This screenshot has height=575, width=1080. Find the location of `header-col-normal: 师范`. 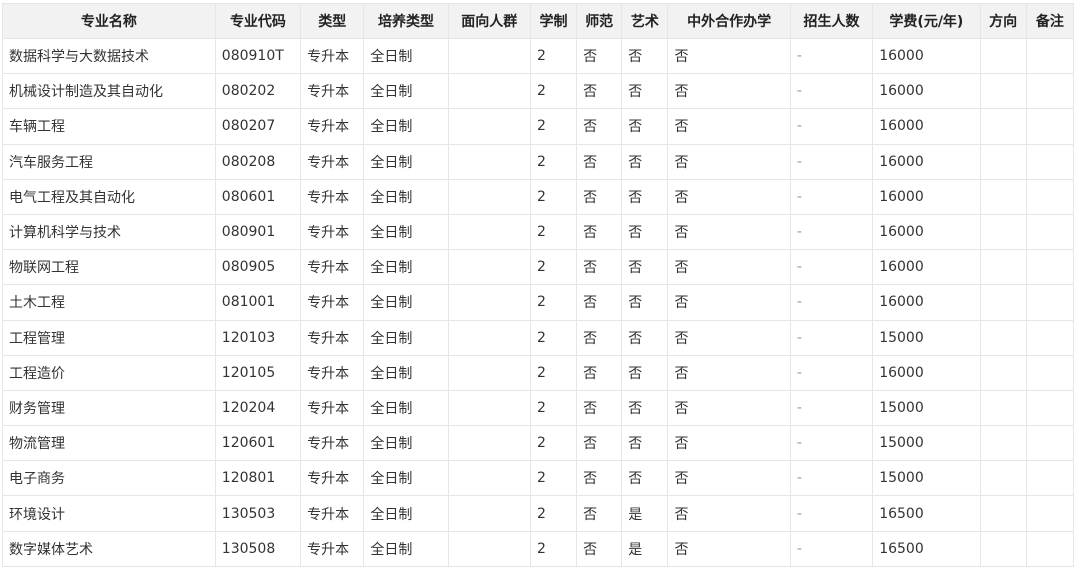

header-col-normal: 师范 is located at coordinates (599, 21).